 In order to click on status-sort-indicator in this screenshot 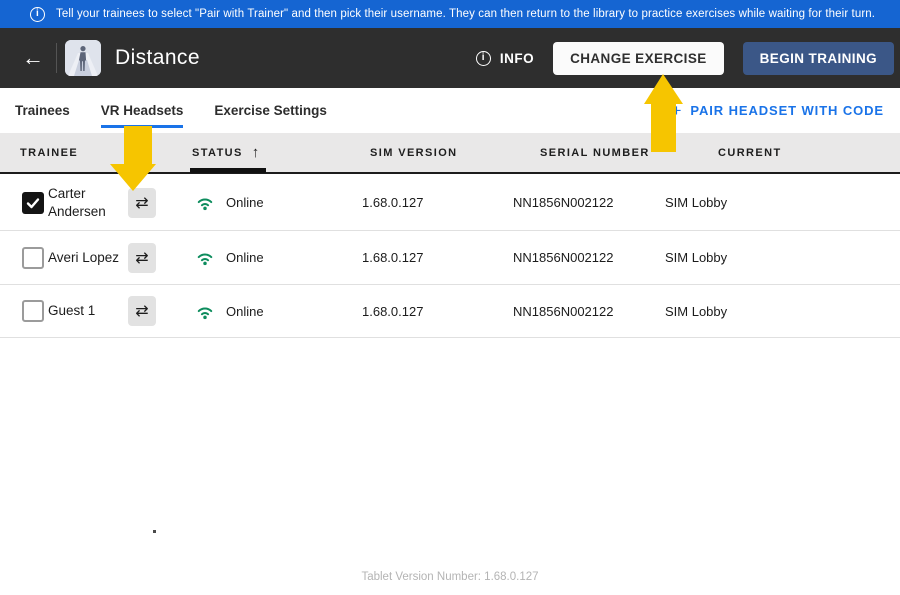, I will do `click(228, 170)`.